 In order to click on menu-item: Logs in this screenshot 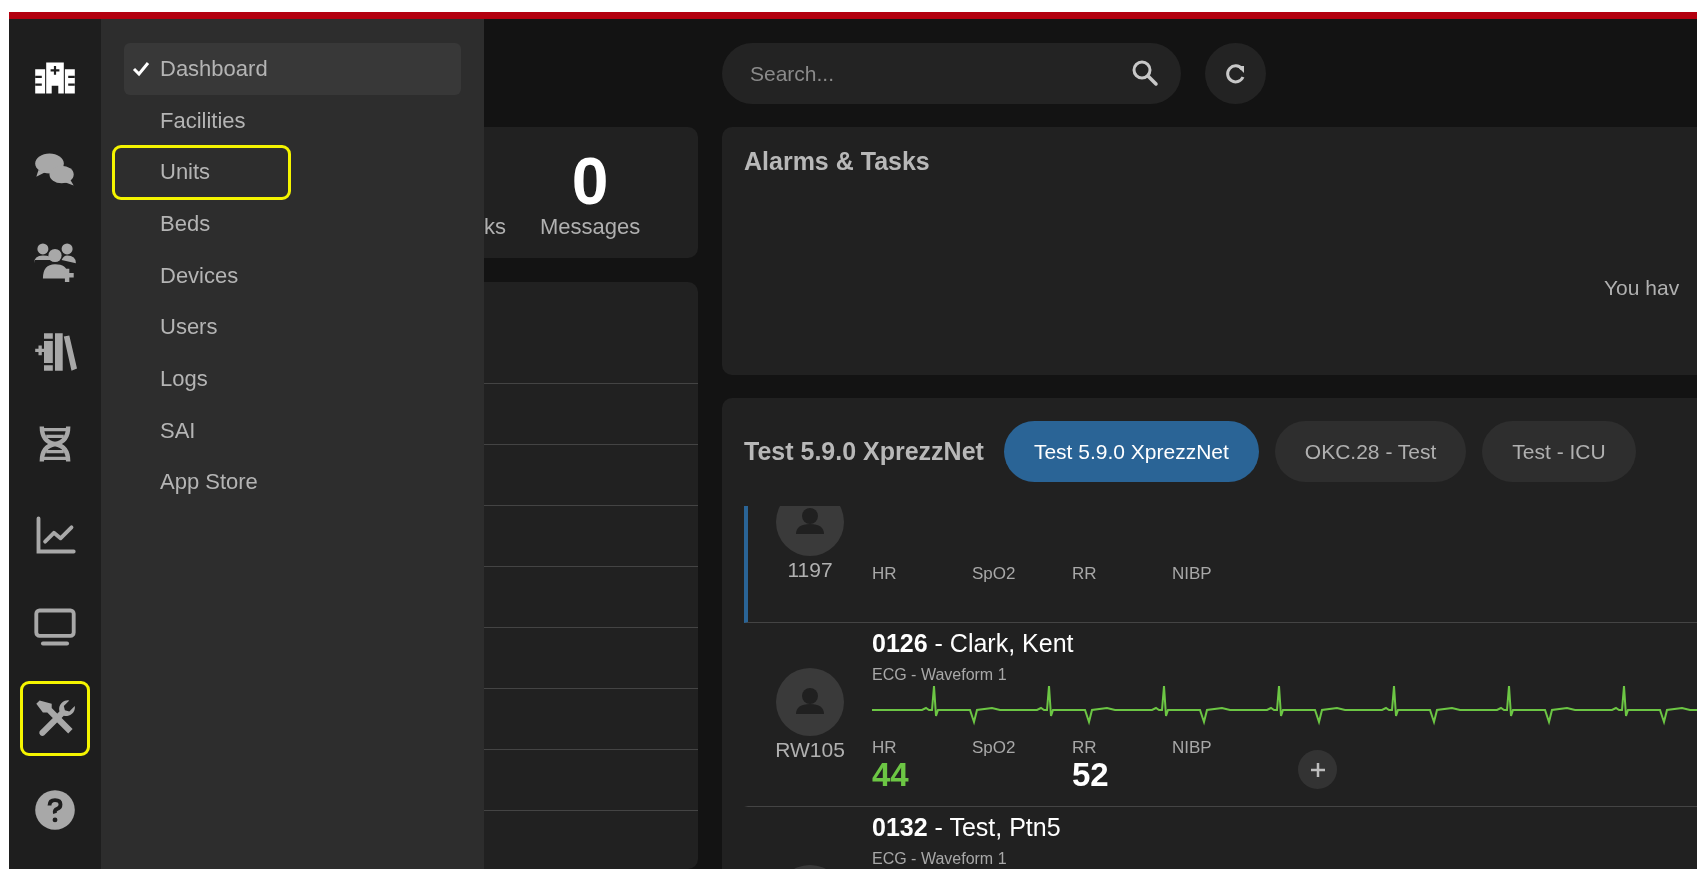, I will do `click(292, 379)`.